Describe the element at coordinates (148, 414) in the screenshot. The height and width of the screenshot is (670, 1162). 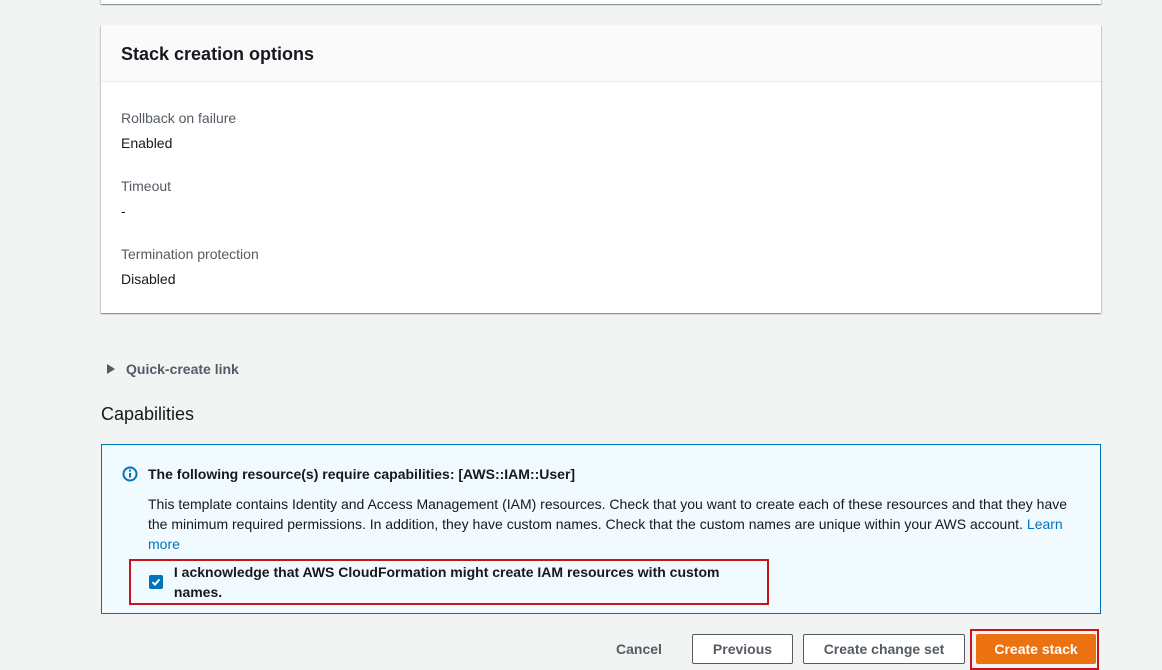
I see `capabilities-heading: Capabilities` at that location.